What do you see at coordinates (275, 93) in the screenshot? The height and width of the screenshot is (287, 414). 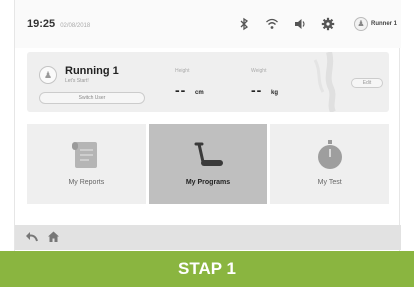 I see `weight-unit: kg` at bounding box center [275, 93].